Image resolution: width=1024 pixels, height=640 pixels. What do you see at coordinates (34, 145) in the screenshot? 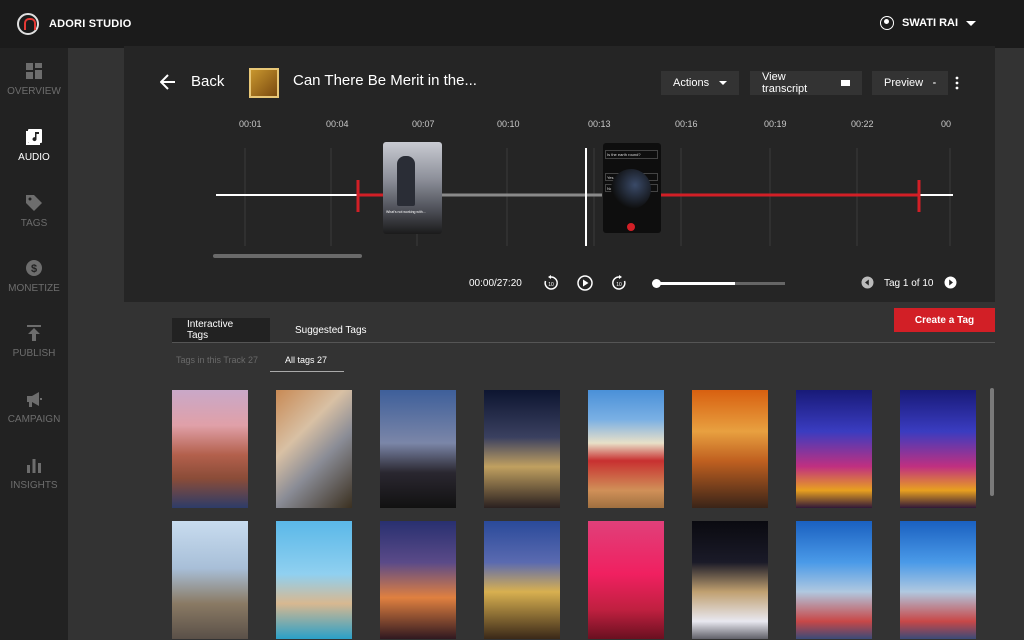
I see `sidebar-item-audio: AUDIO` at bounding box center [34, 145].